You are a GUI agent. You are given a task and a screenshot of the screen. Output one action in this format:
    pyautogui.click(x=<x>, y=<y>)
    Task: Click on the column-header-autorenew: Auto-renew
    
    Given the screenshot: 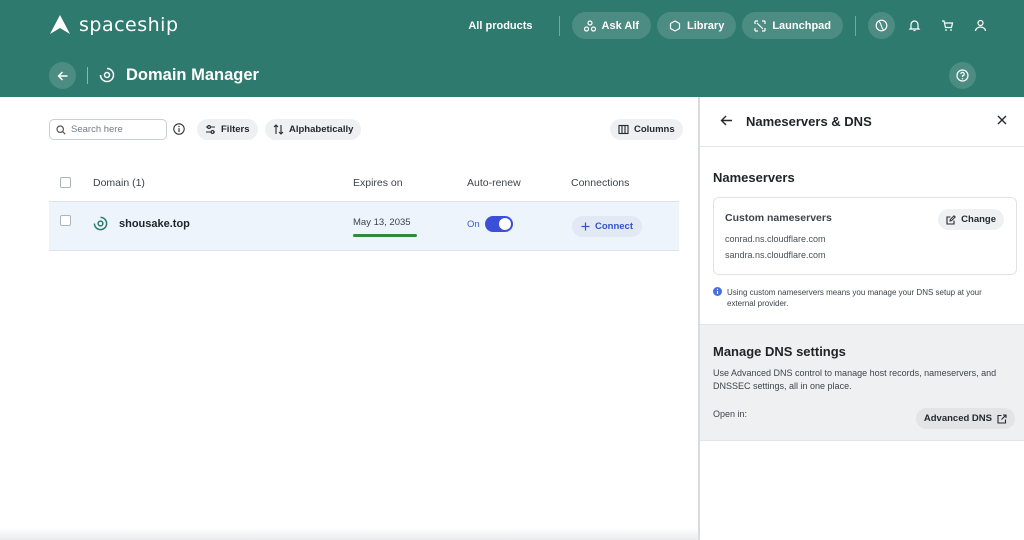 What is the action you would take?
    pyautogui.click(x=494, y=183)
    